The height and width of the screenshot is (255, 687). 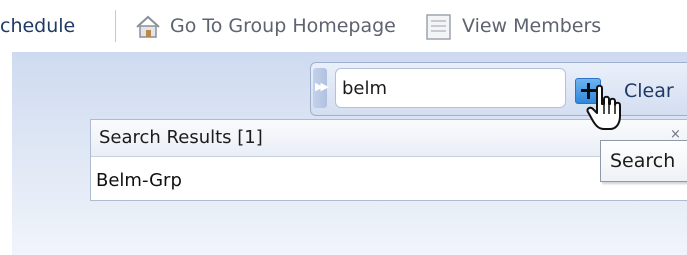 I want to click on search-tooltip: Search, so click(x=643, y=161).